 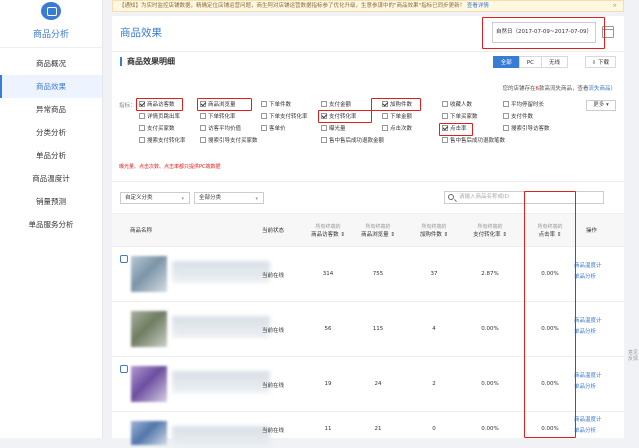 I want to click on metric-option: 曝光量, so click(x=333, y=129).